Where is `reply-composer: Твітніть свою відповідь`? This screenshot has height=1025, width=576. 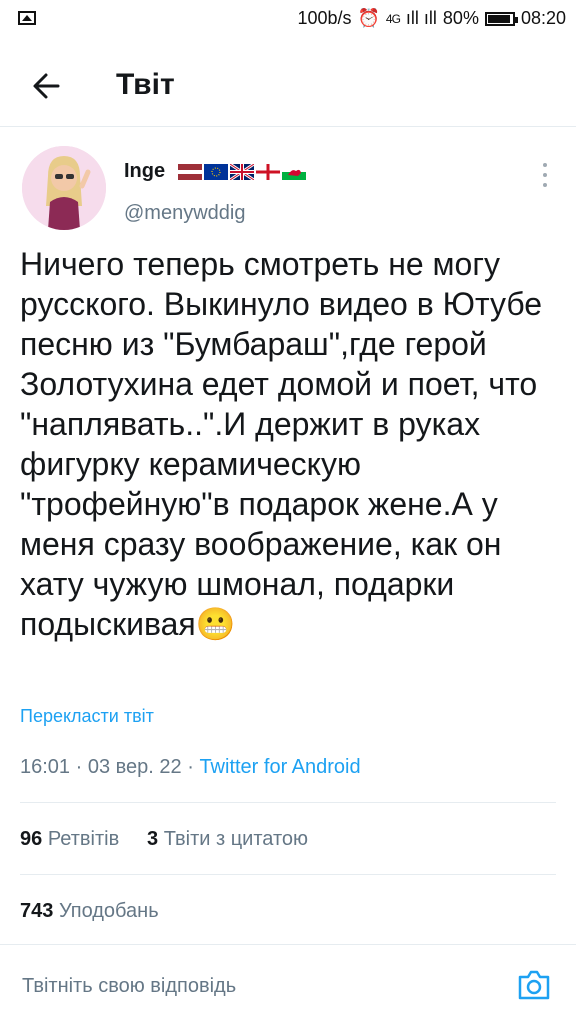
reply-composer: Твітніть свою відповідь is located at coordinates (288, 984).